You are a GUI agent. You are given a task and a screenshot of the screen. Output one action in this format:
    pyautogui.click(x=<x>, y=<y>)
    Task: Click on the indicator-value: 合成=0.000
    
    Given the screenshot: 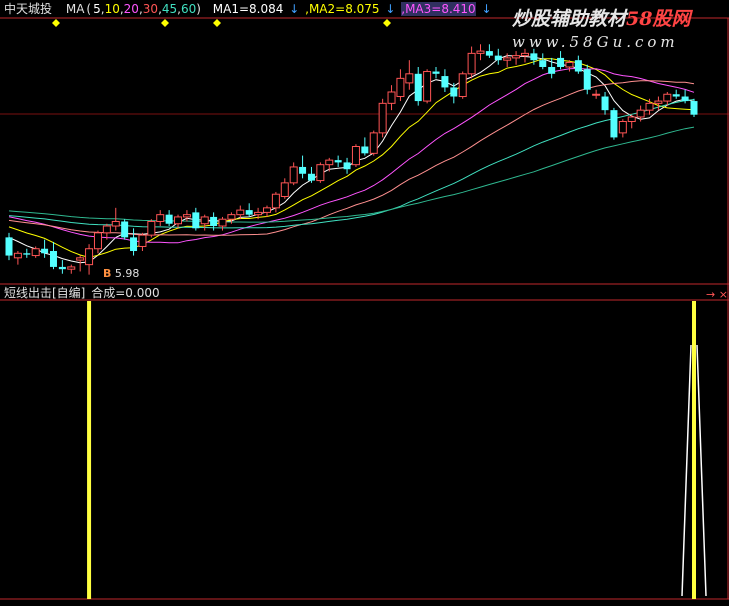 What is the action you would take?
    pyautogui.click(x=125, y=293)
    